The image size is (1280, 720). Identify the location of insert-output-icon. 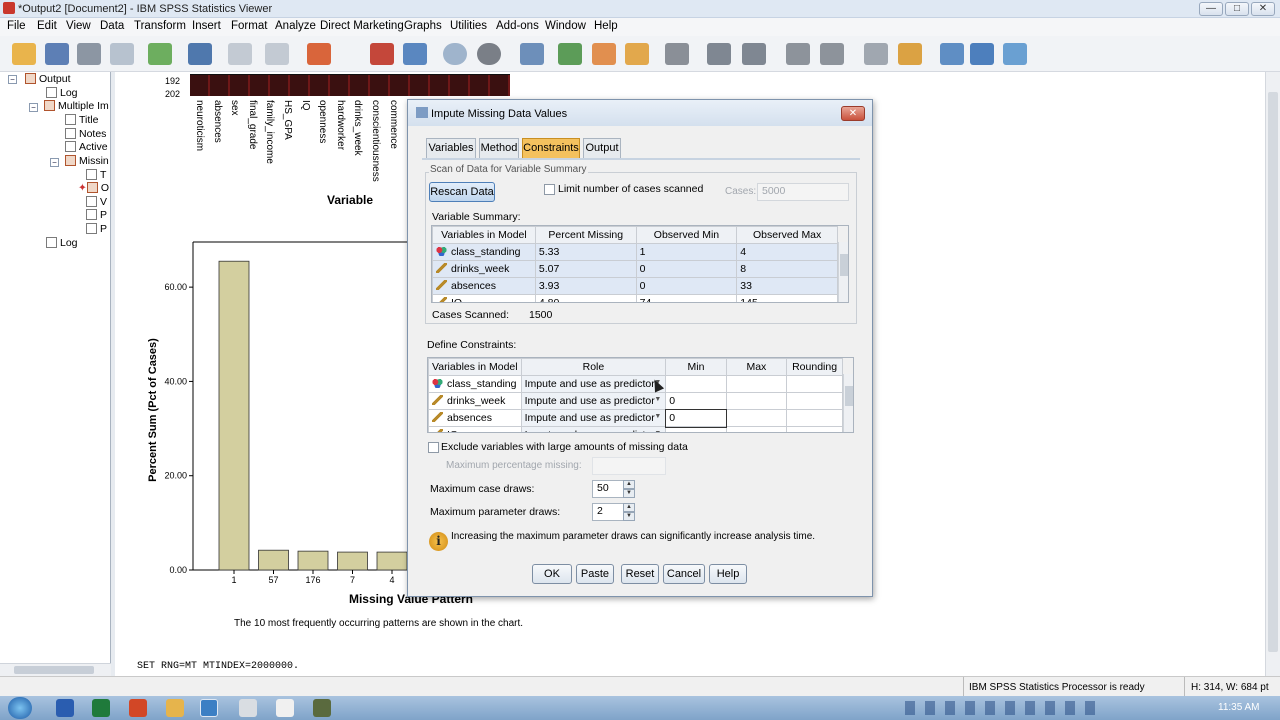
(677, 54).